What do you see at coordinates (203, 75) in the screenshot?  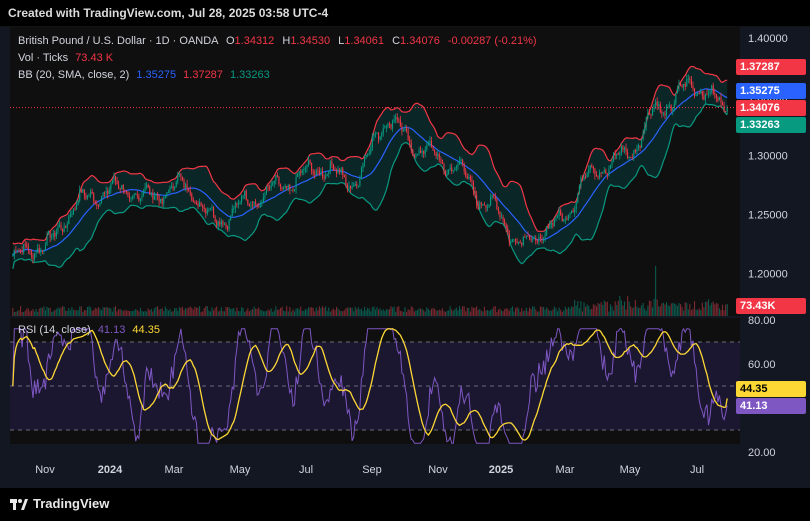 I see `bb-upper-value: 1.37287` at bounding box center [203, 75].